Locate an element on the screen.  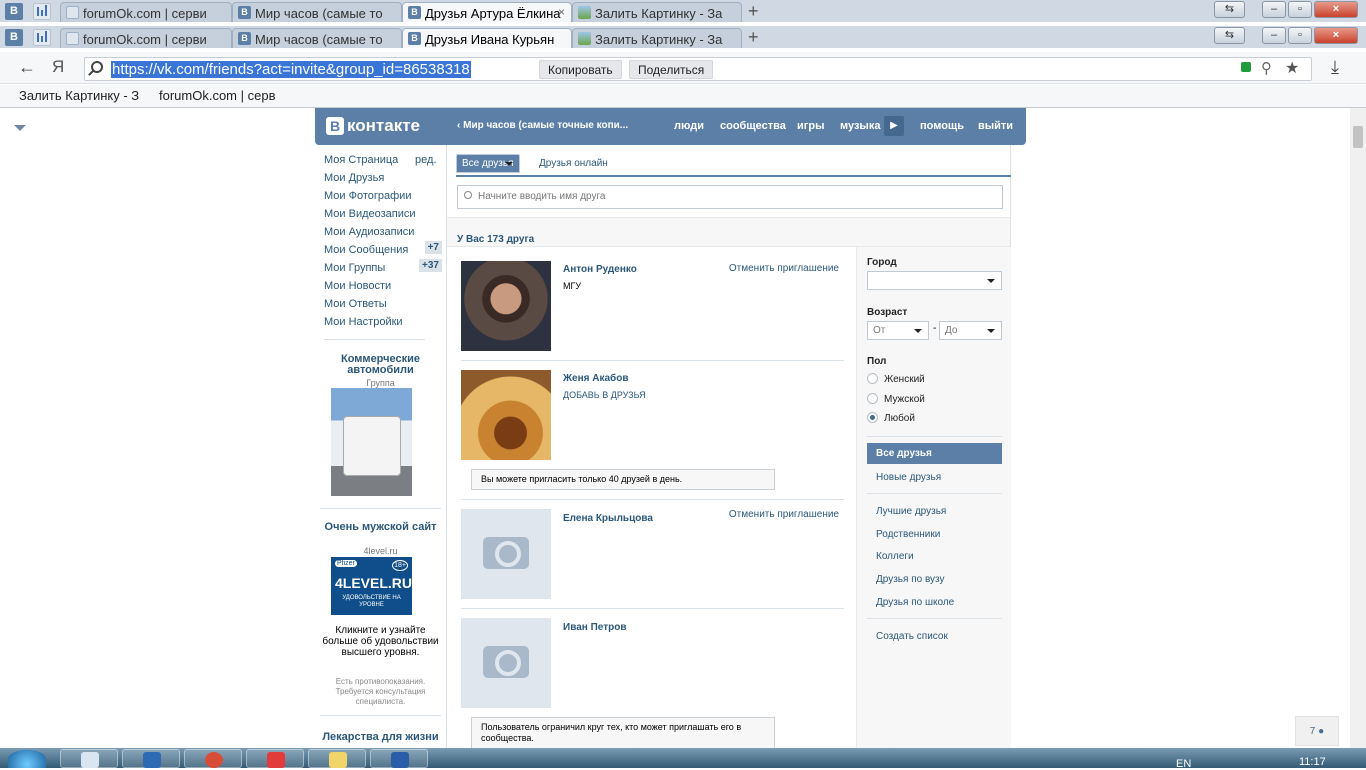
browser-tab-active: В Друзья Артура Ёлкина × is located at coordinates (487, 12).